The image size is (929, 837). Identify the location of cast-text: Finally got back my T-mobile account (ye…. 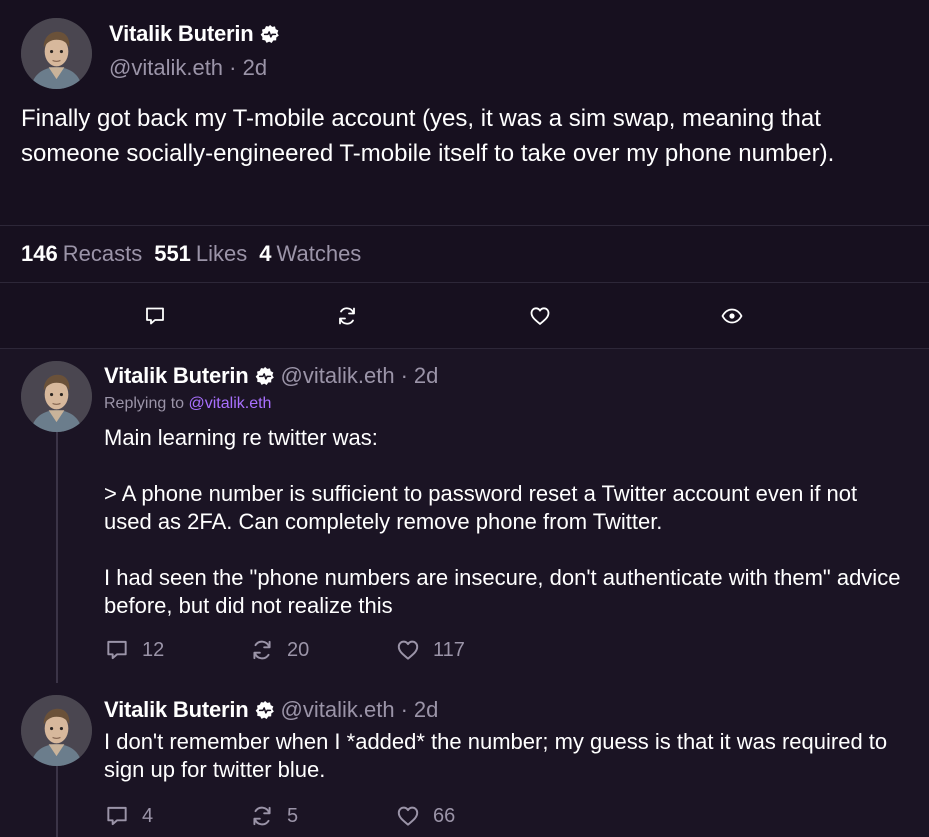
(428, 136).